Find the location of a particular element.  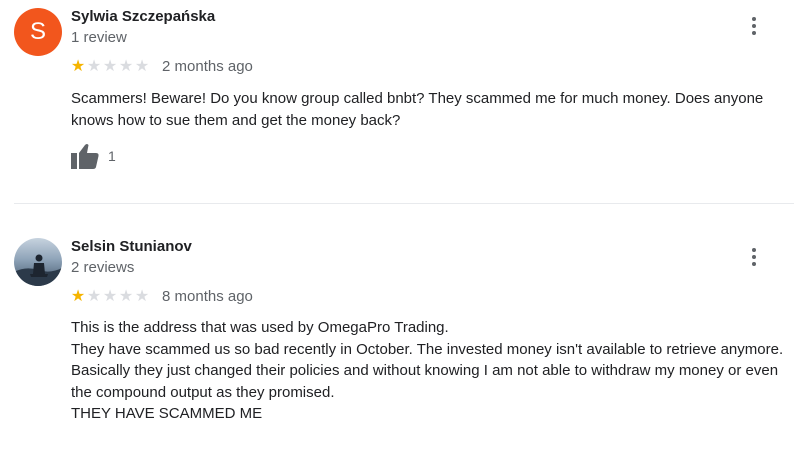

divider is located at coordinates (404, 203).